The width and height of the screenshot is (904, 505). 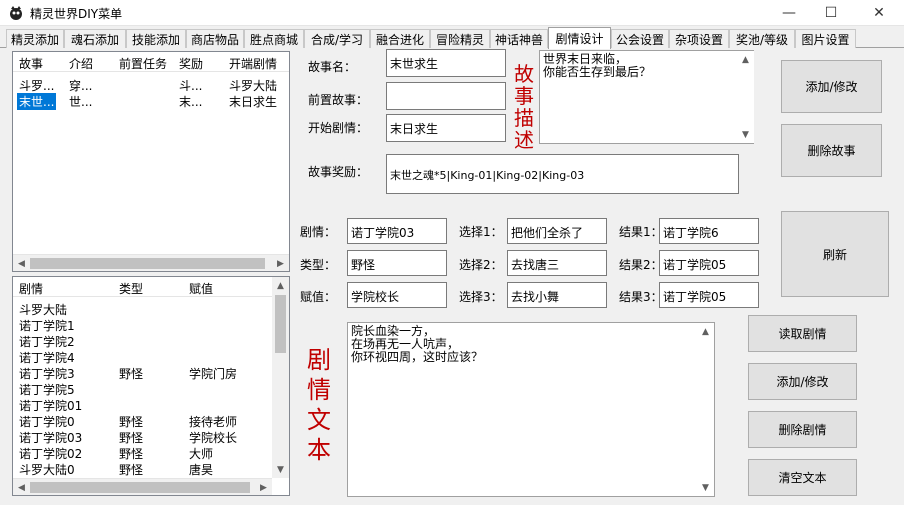 What do you see at coordinates (802, 429) in the screenshot?
I see `delete-plot-button: 删除剧情` at bounding box center [802, 429].